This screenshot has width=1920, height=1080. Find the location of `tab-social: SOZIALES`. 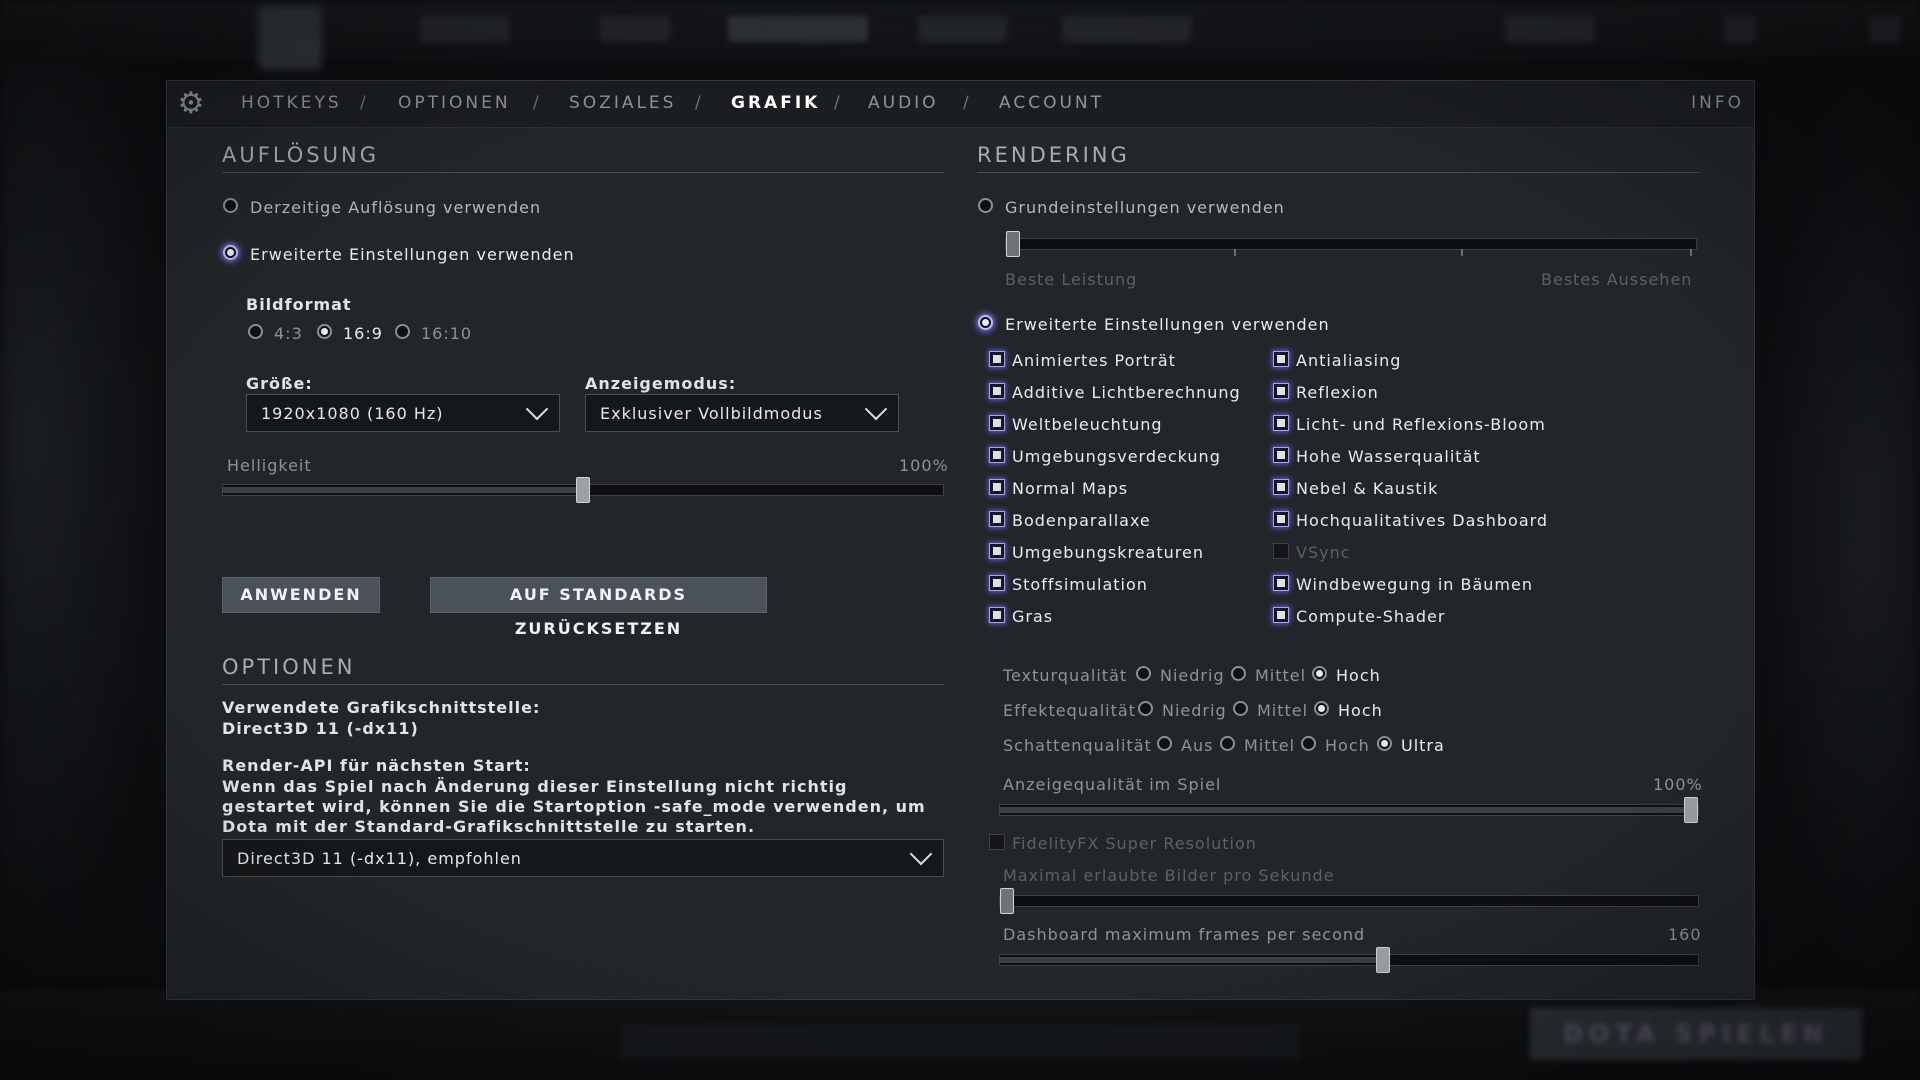

tab-social: SOZIALES is located at coordinates (622, 103).